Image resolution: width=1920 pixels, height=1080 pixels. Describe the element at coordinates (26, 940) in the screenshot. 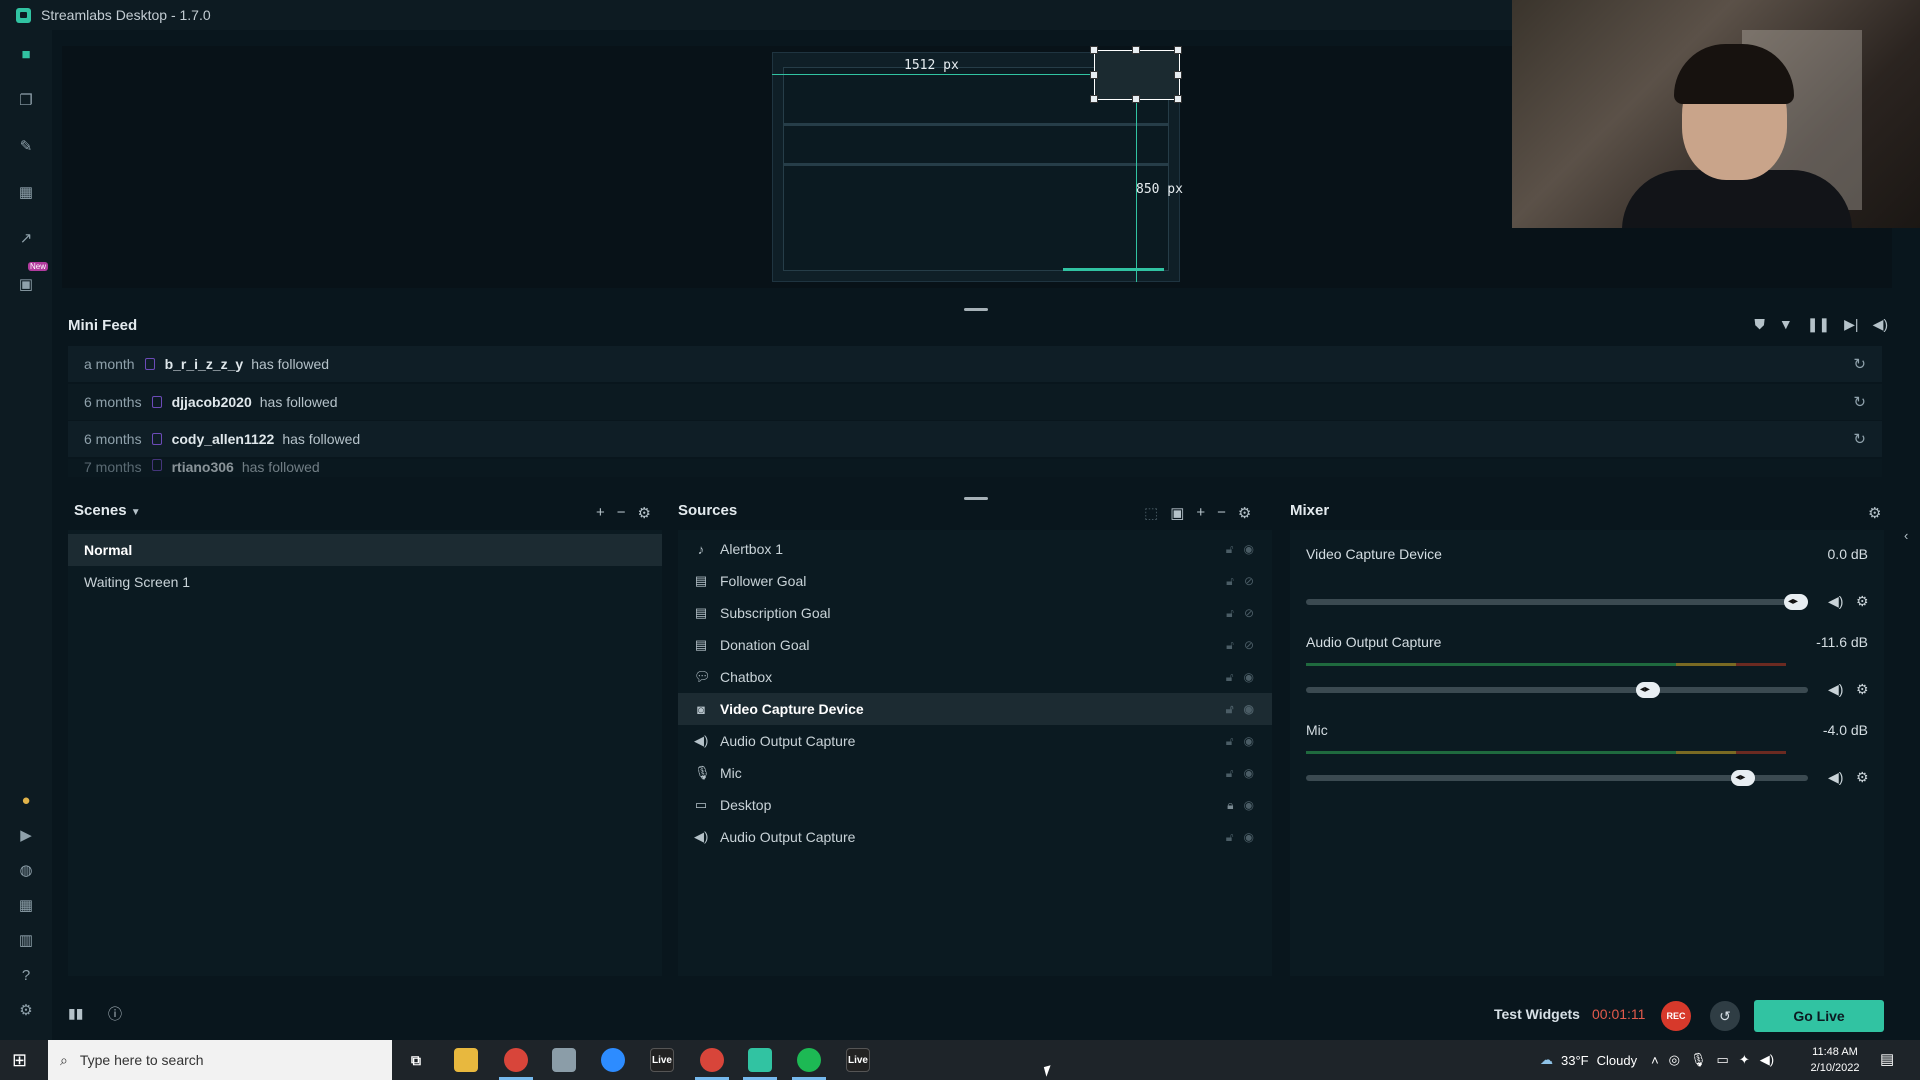

I see `studio-mode-nav-icon: ▥` at that location.